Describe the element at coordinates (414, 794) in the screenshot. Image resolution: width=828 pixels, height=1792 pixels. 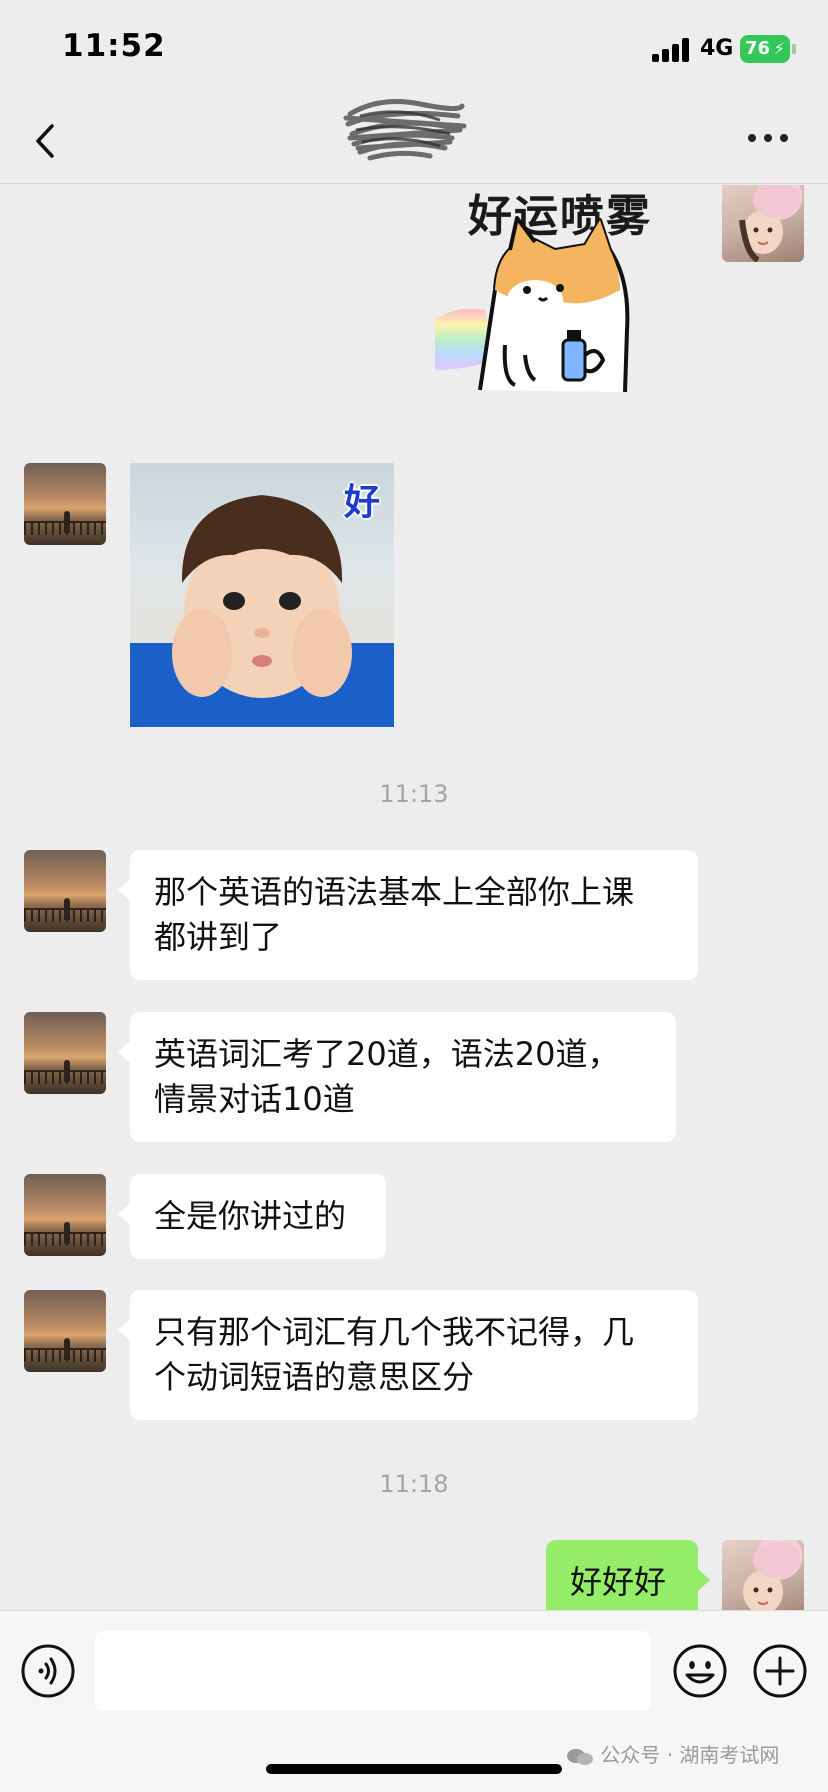
I see `message-timestamp: 11:13` at that location.